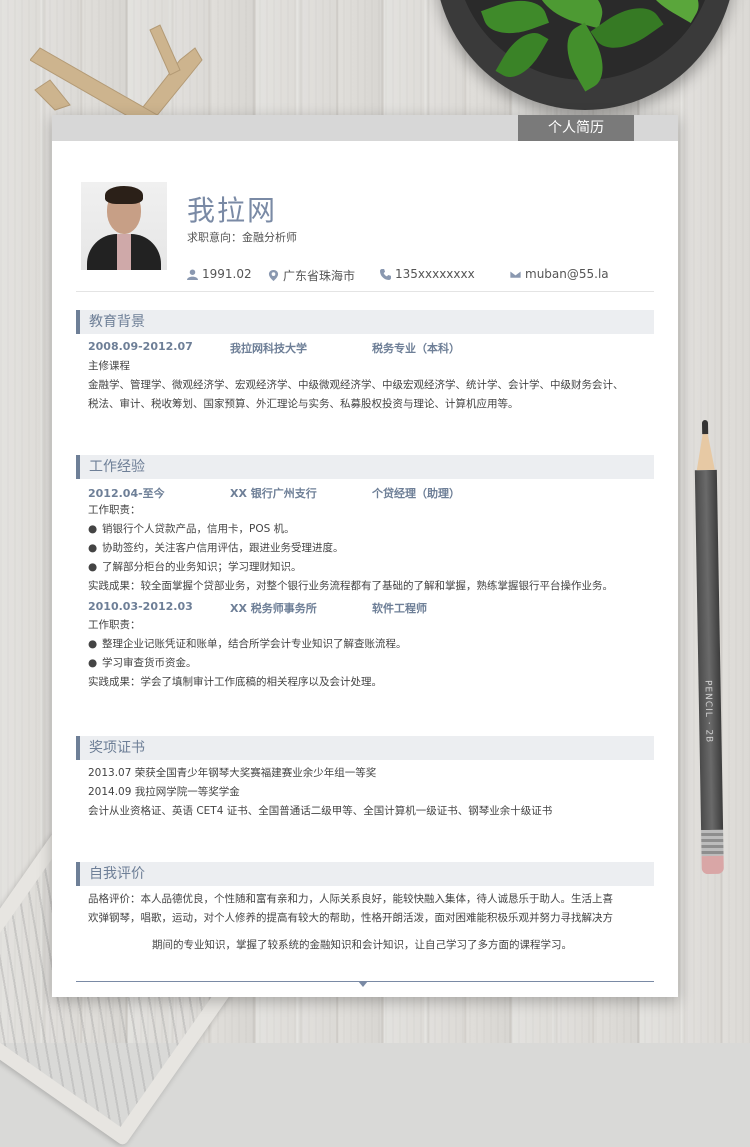  Describe the element at coordinates (227, 274) in the screenshot. I see `birth-value: 1991.02` at that location.